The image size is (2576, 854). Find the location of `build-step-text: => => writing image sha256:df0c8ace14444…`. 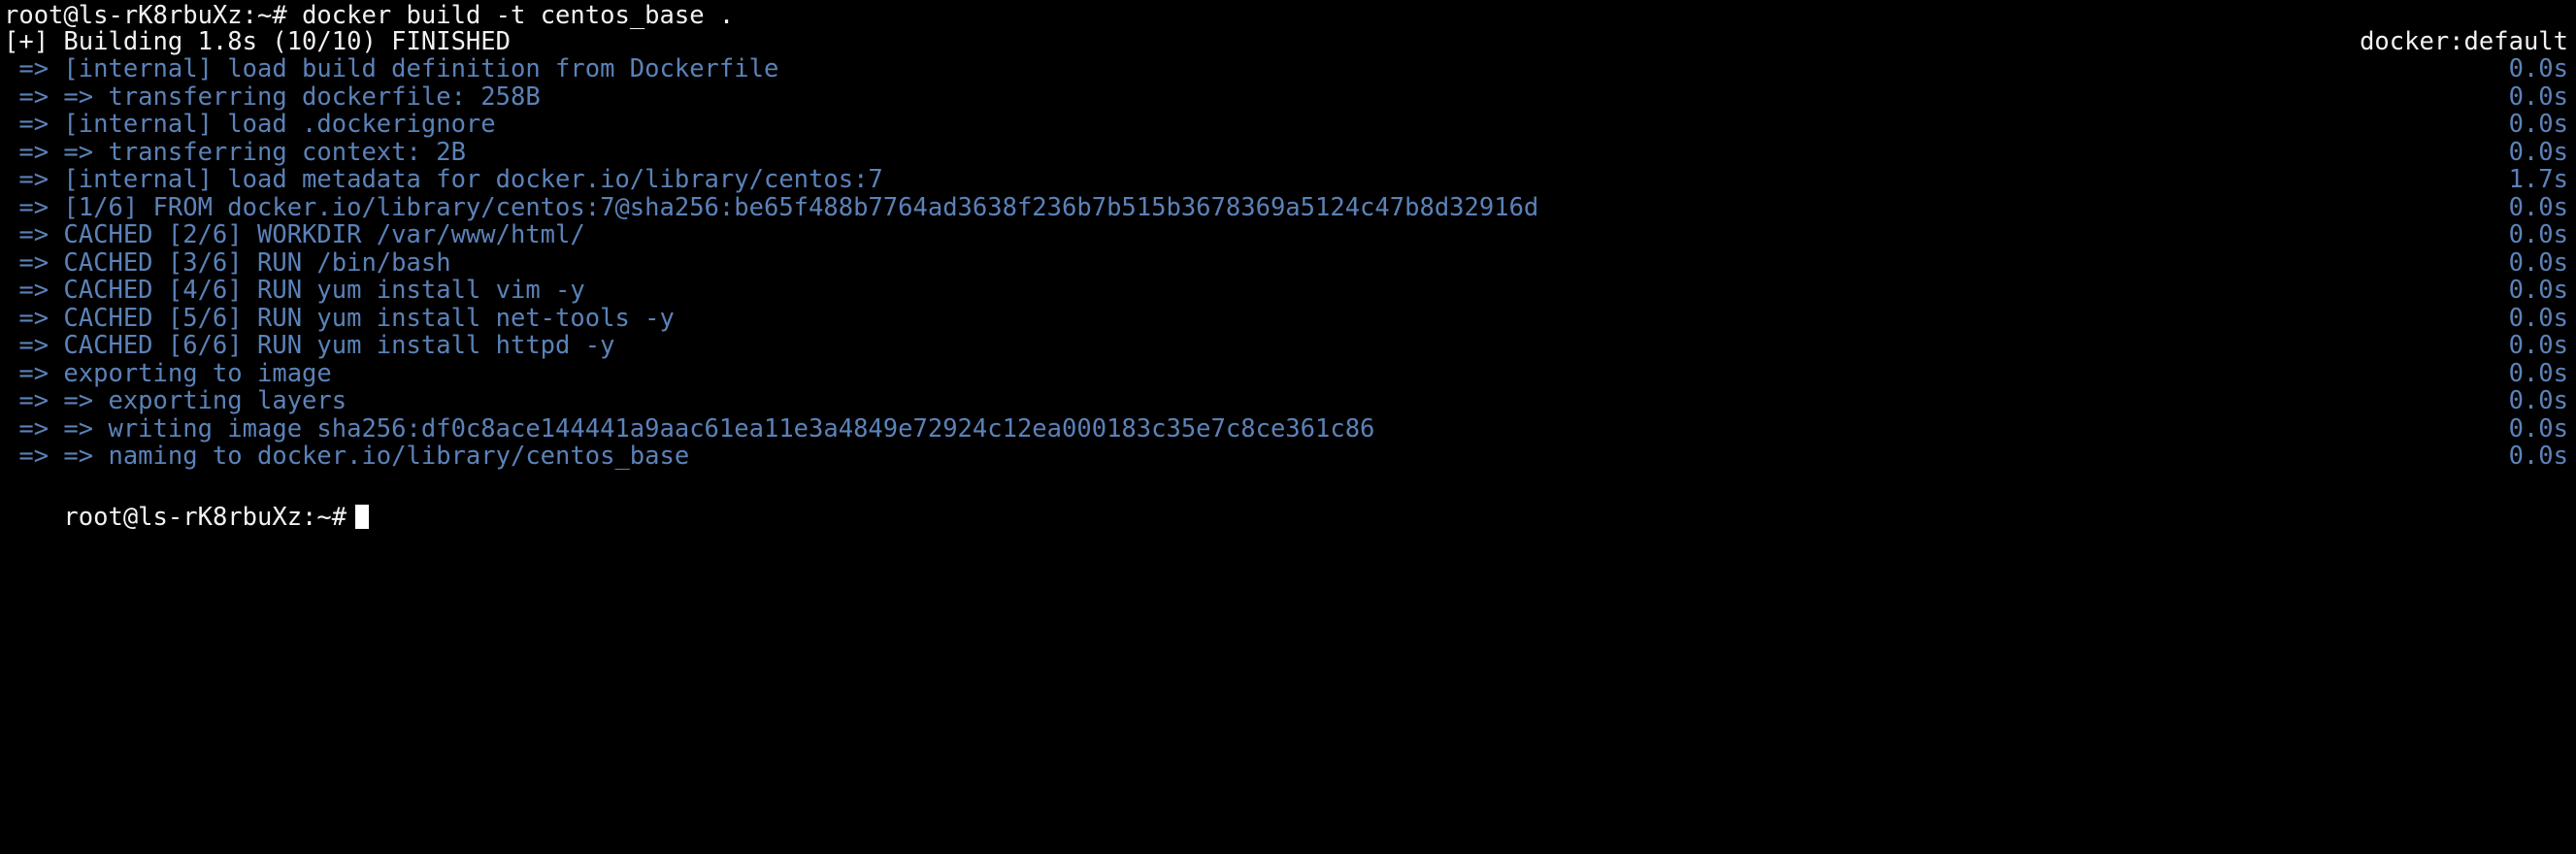

build-step-text: => => writing image sha256:df0c8ace14444… is located at coordinates (690, 428).